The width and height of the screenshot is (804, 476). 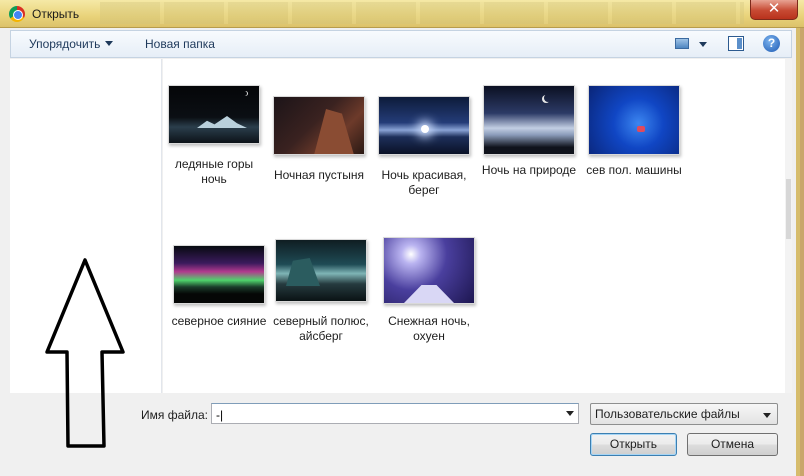 I want to click on toolbar: Упорядочить Новая папка ?, so click(x=401, y=44).